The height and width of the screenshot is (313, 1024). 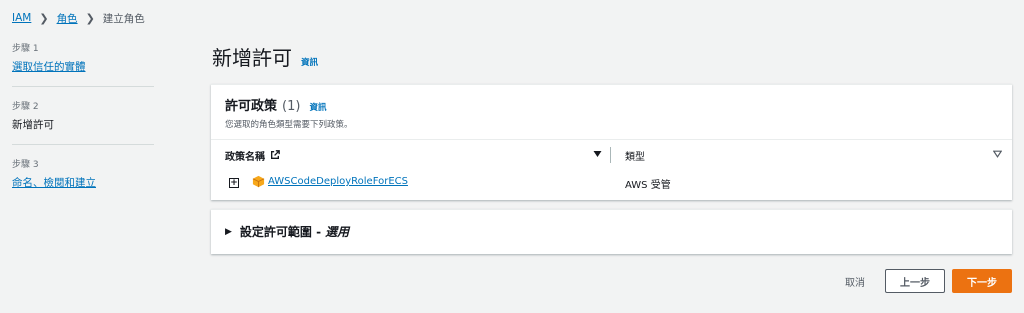 I want to click on page-title: 新增許可, so click(x=252, y=58).